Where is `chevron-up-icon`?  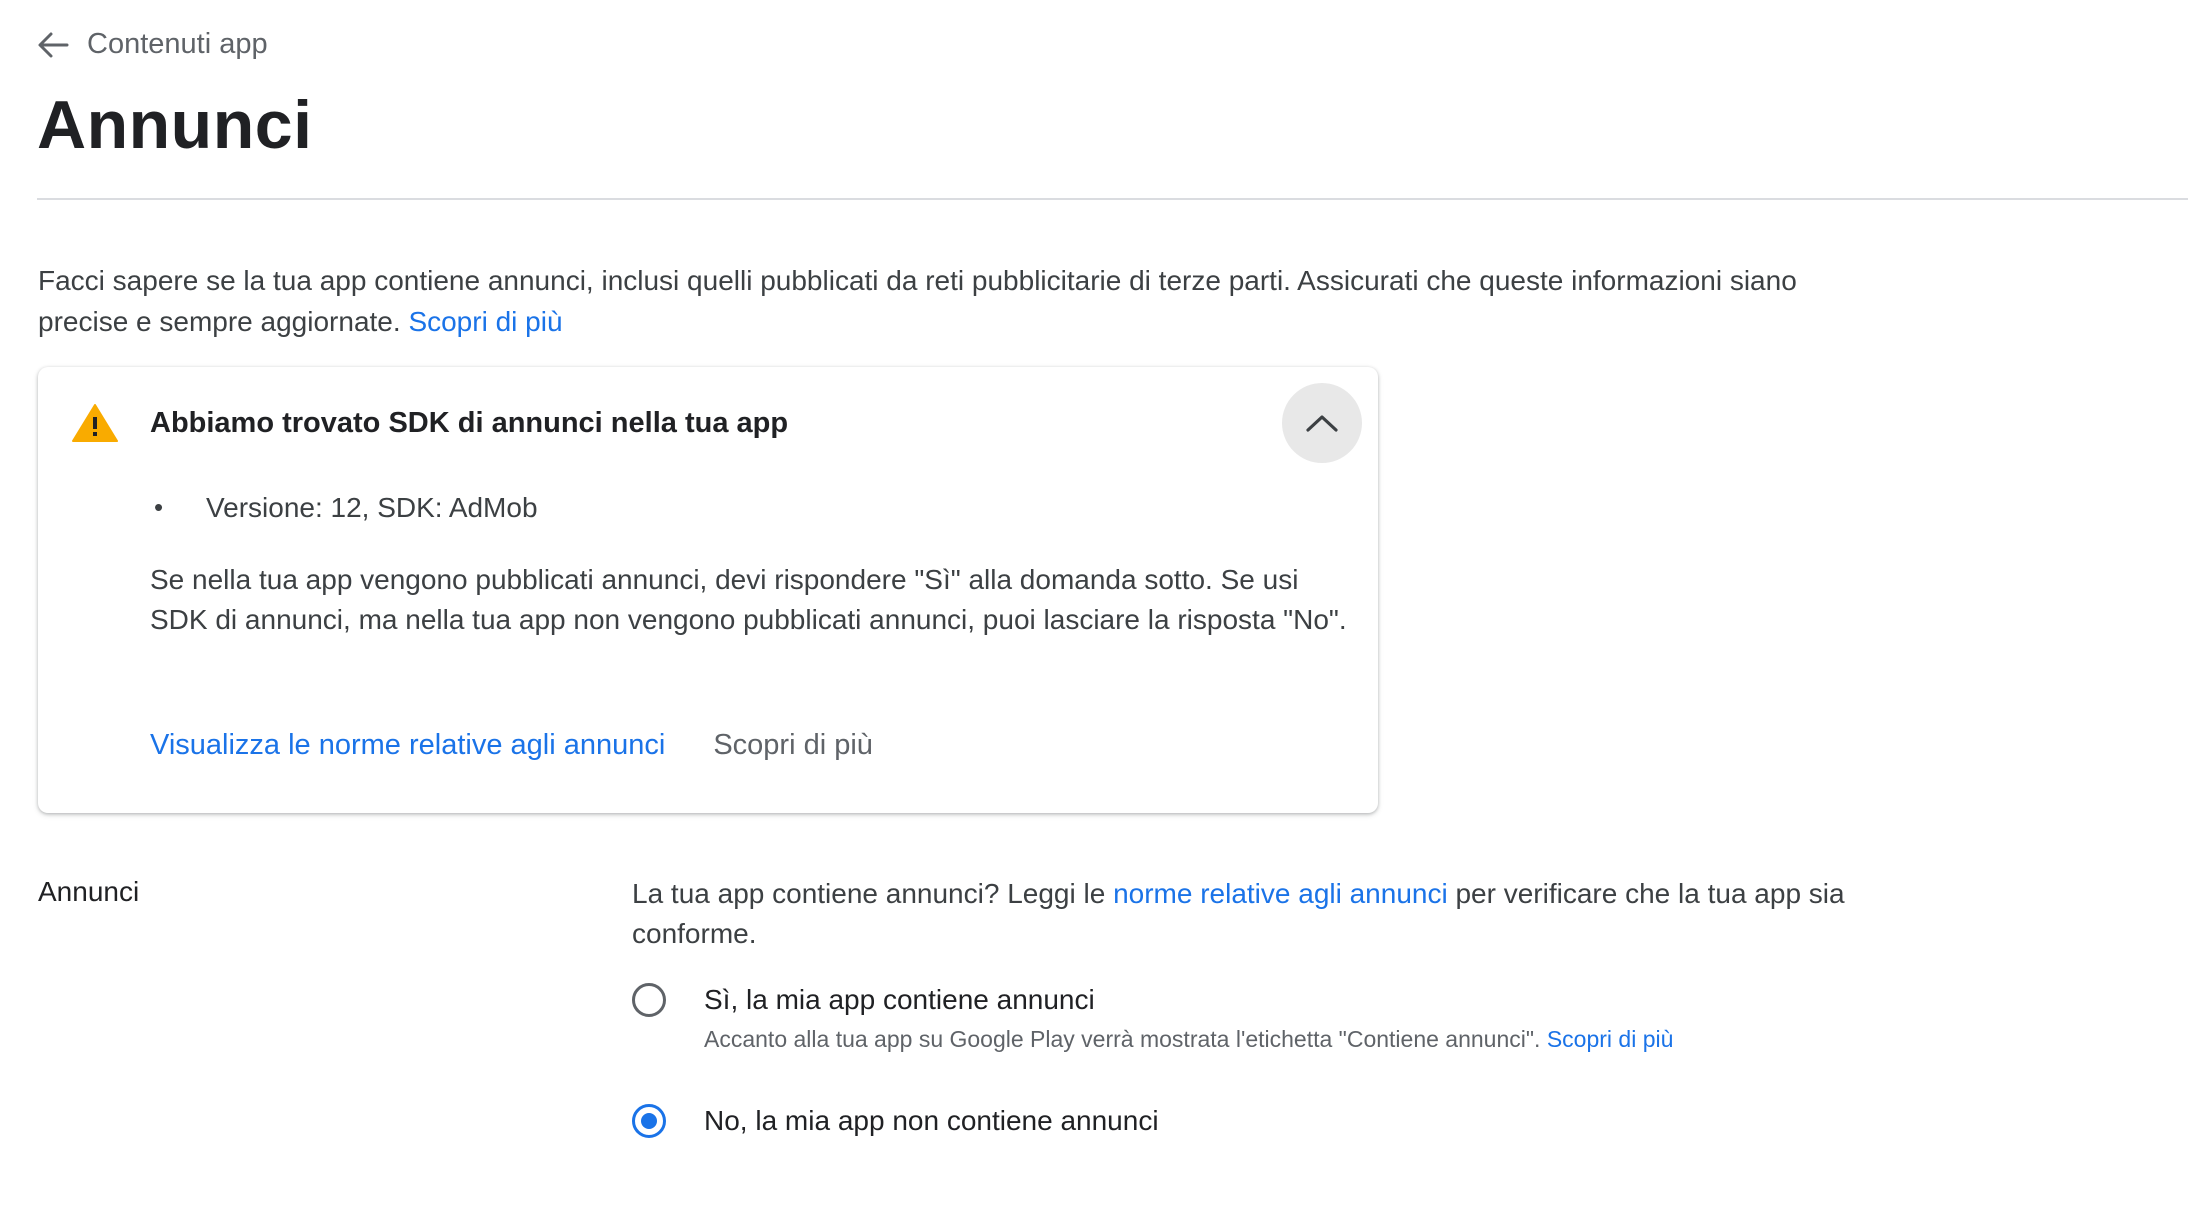 chevron-up-icon is located at coordinates (1322, 423).